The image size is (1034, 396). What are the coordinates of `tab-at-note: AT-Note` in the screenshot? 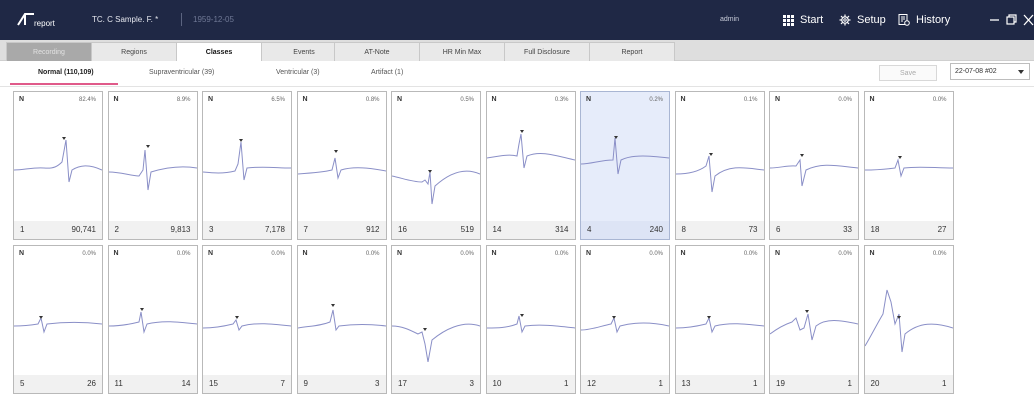 It's located at (377, 51).